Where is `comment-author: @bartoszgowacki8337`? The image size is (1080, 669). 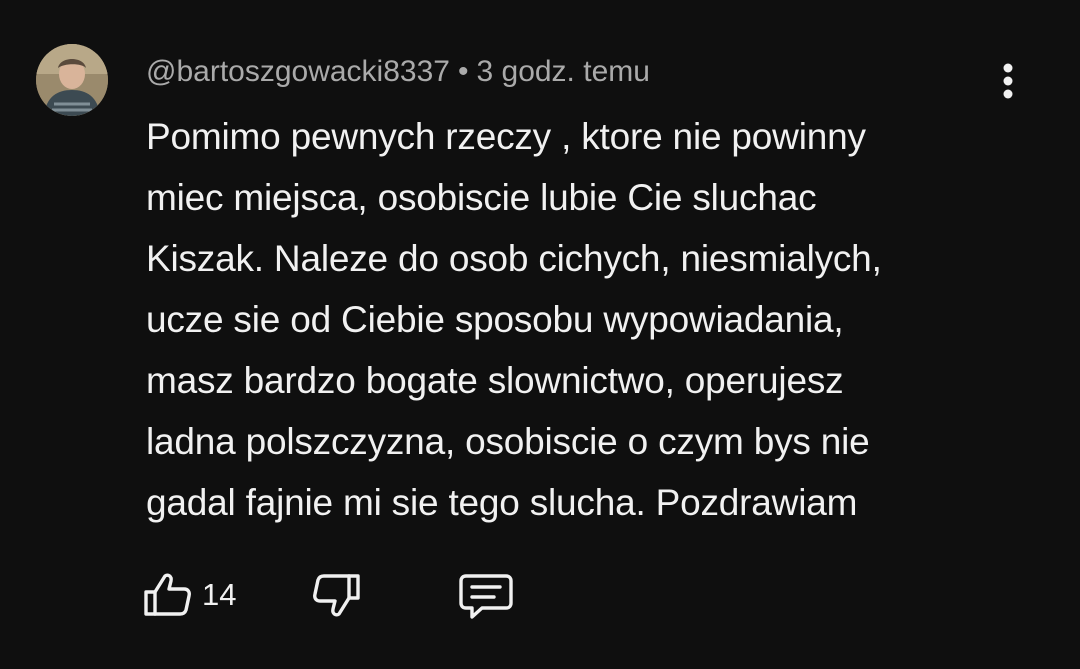
comment-author: @bartoszgowacki8337 is located at coordinates (298, 71).